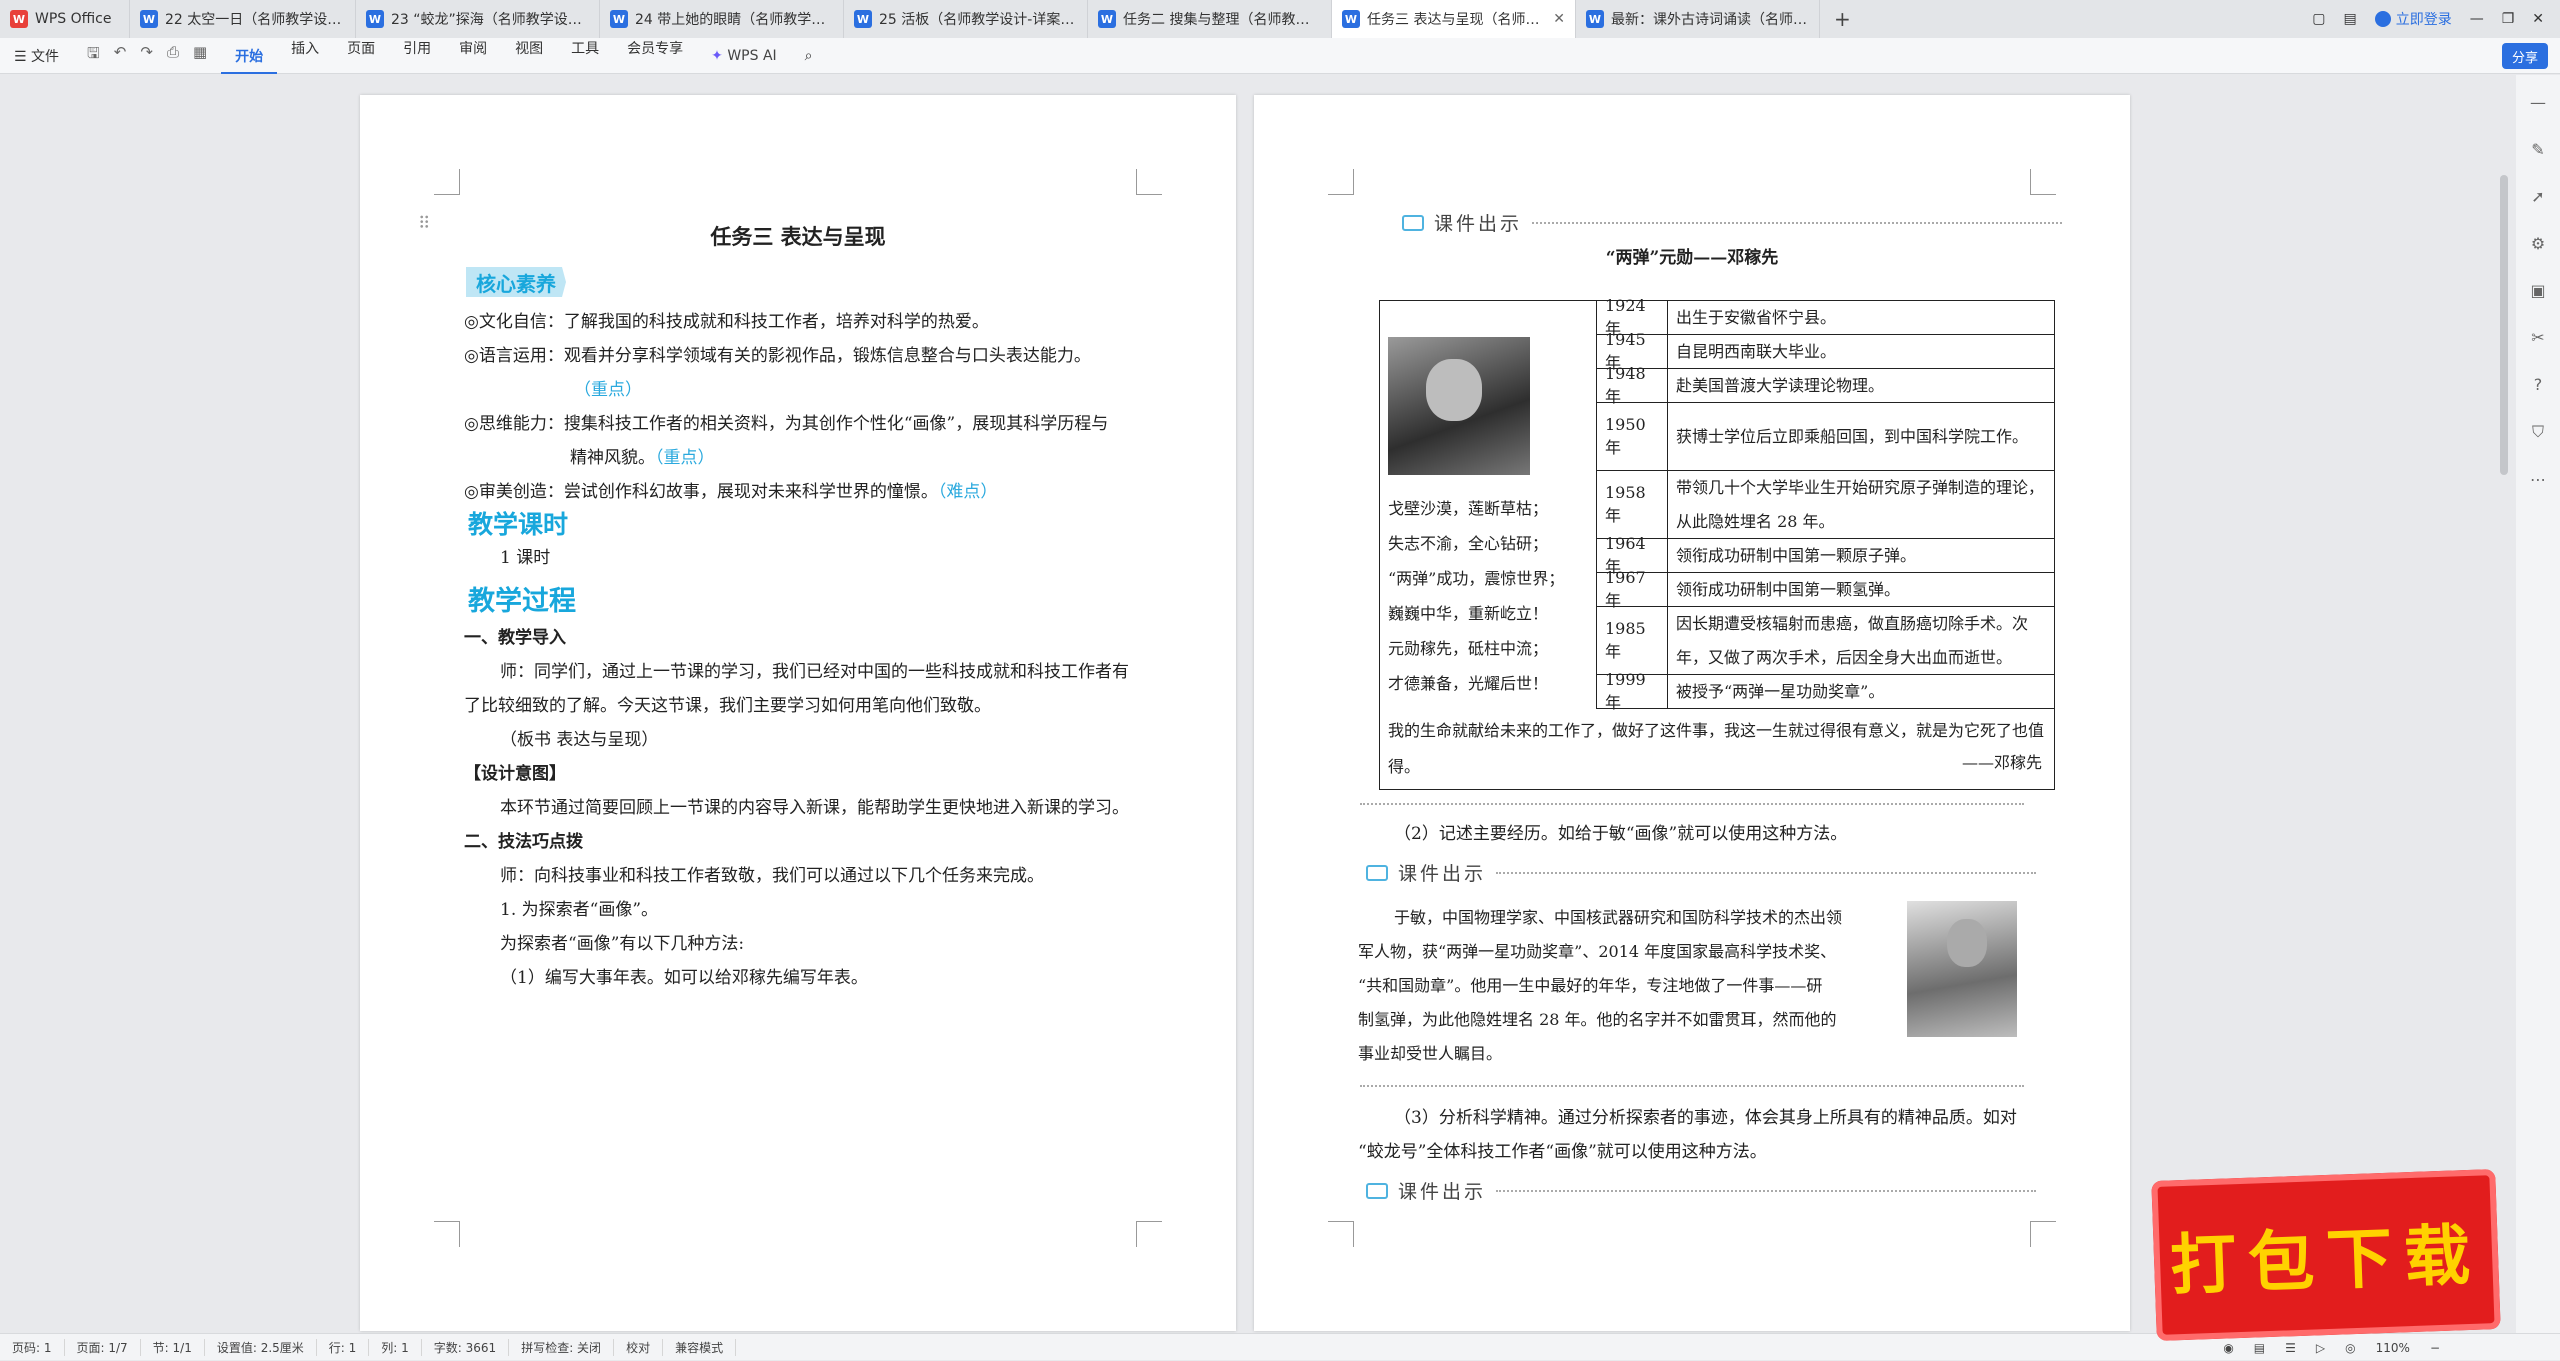 The image size is (2560, 1361). Describe the element at coordinates (2538, 102) in the screenshot. I see `collapse-icon: —` at that location.